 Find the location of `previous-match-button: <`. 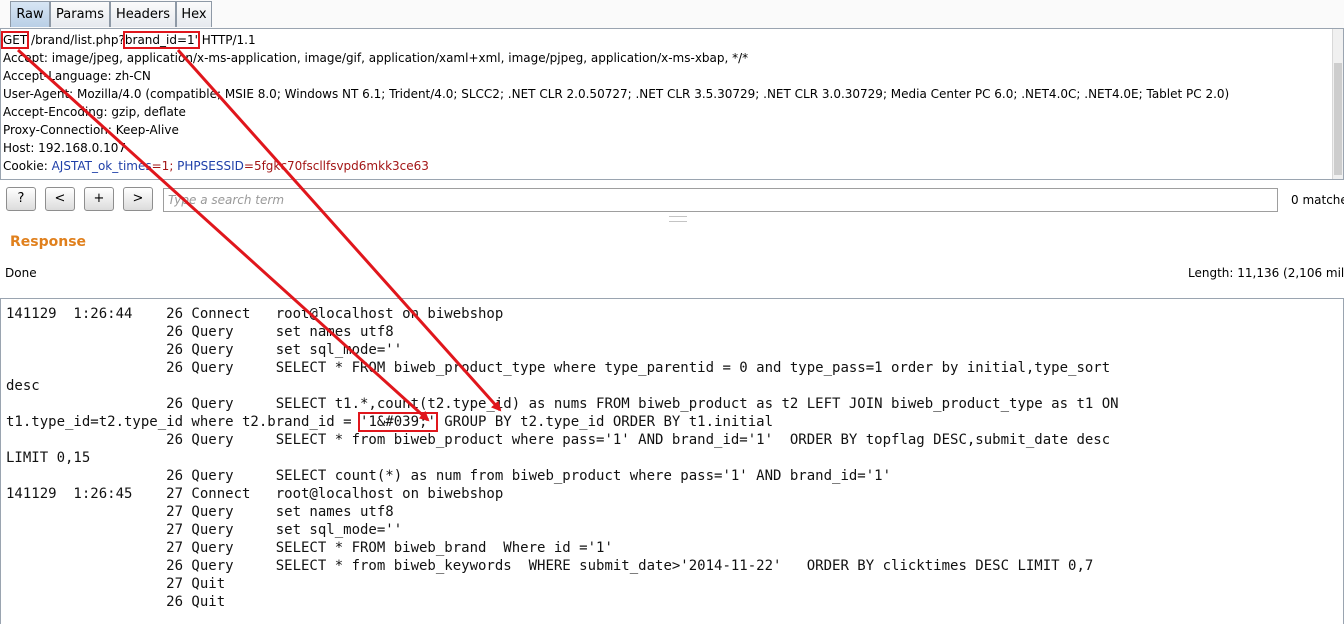

previous-match-button: < is located at coordinates (60, 199).